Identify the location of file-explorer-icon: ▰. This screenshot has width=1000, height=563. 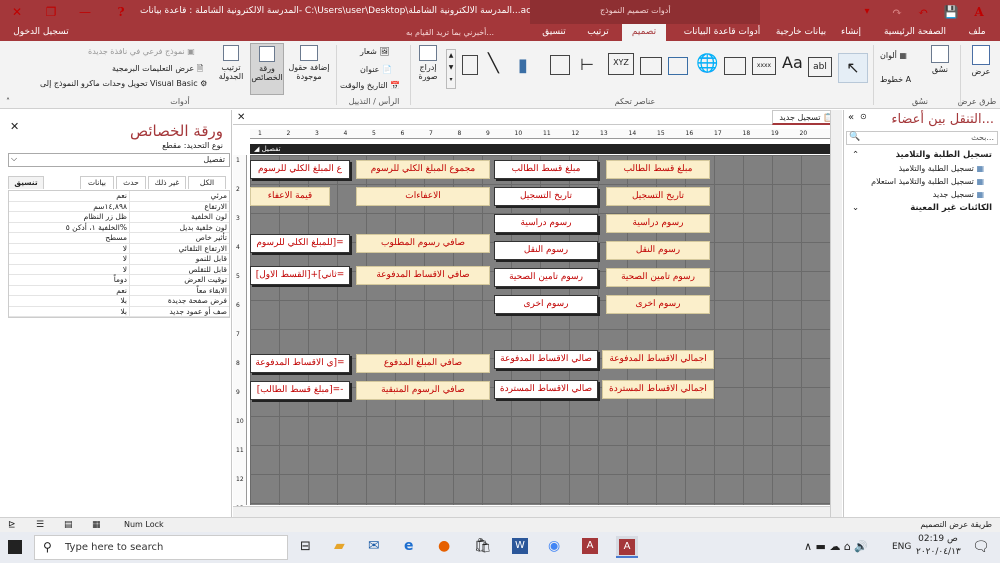
(339, 546).